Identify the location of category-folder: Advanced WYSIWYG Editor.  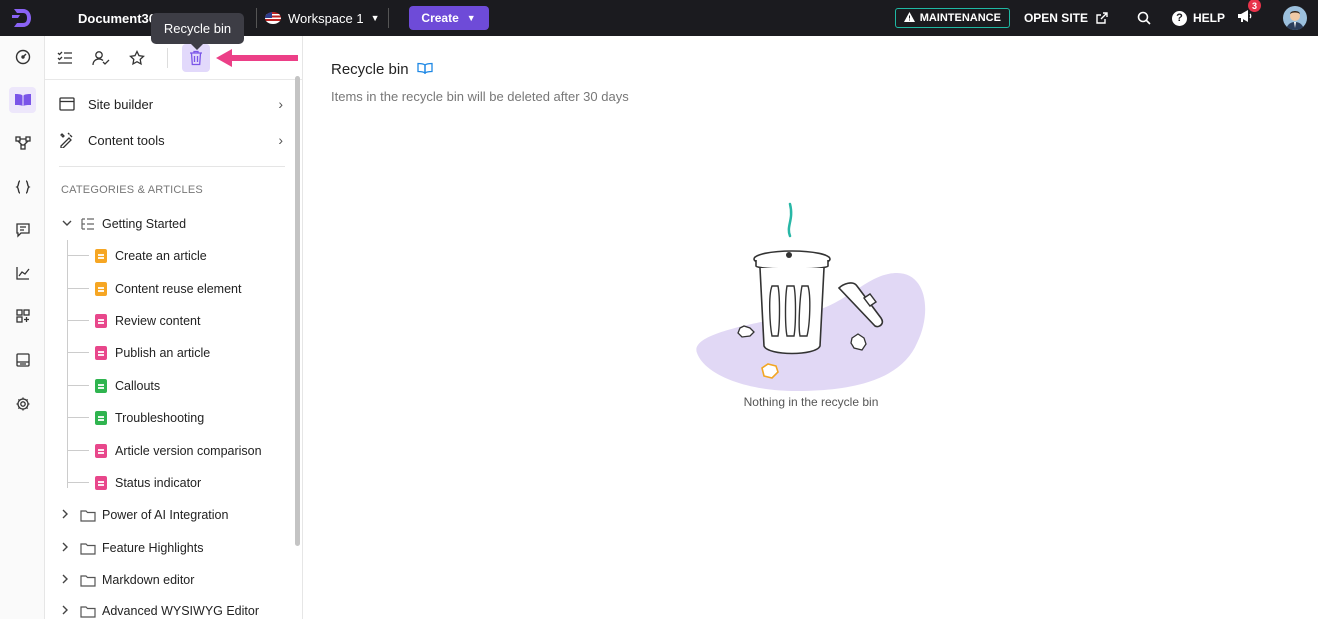
(170, 609).